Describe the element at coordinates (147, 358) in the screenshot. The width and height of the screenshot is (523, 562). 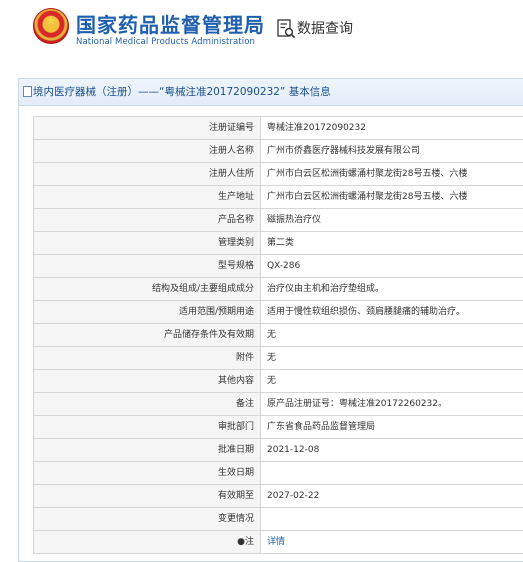
I see `field-label: 附件` at that location.